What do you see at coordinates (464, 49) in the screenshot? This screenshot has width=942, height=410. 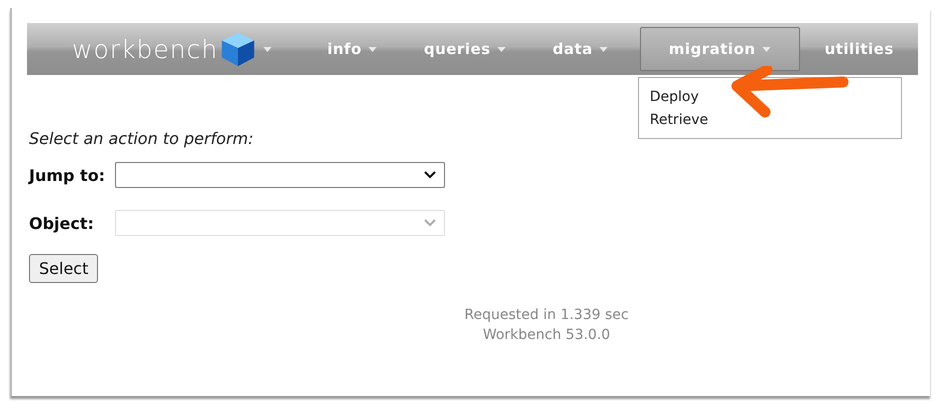 I see `nav-menu-item: queries` at bounding box center [464, 49].